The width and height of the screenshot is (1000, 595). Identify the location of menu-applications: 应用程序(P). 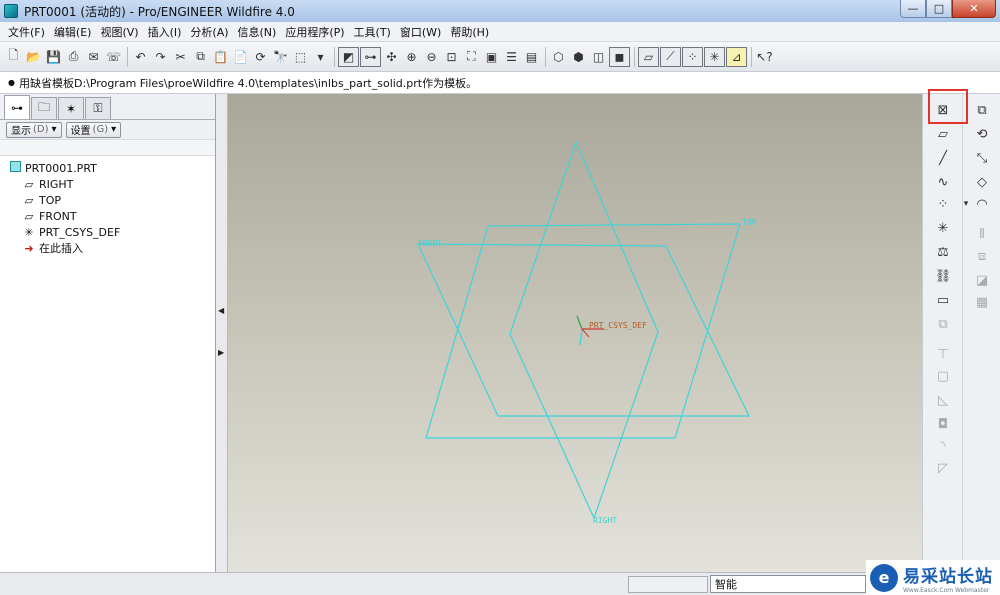
(314, 32).